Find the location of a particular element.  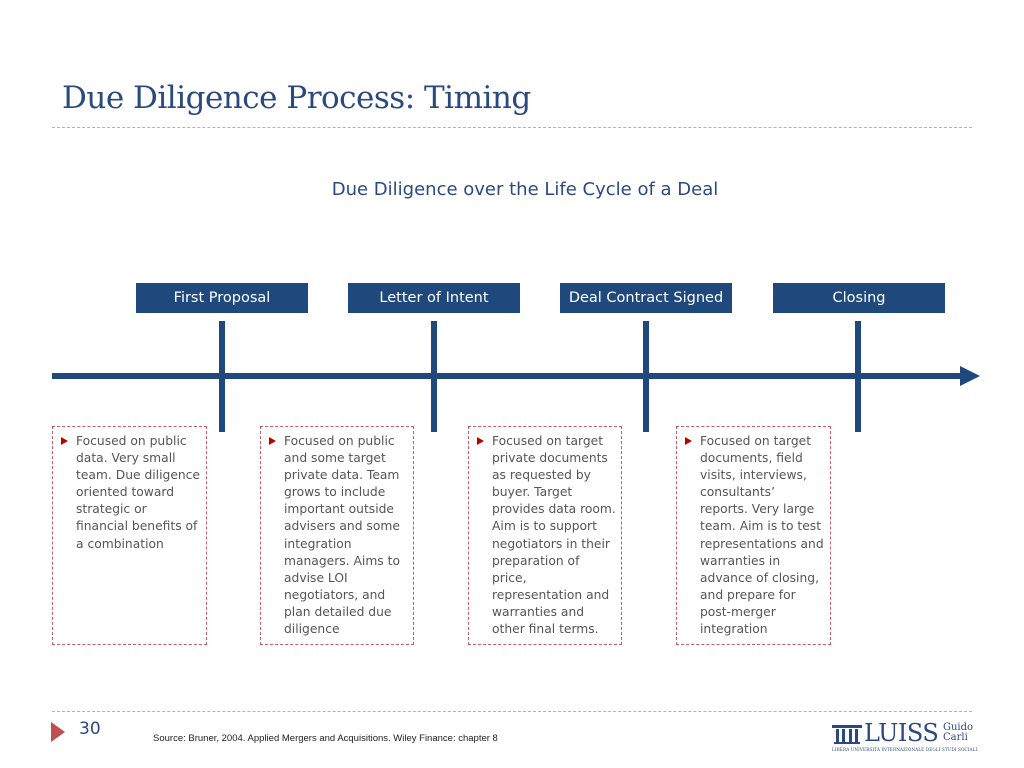

stage-label-first-proposal: First Proposal is located at coordinates (222, 298).